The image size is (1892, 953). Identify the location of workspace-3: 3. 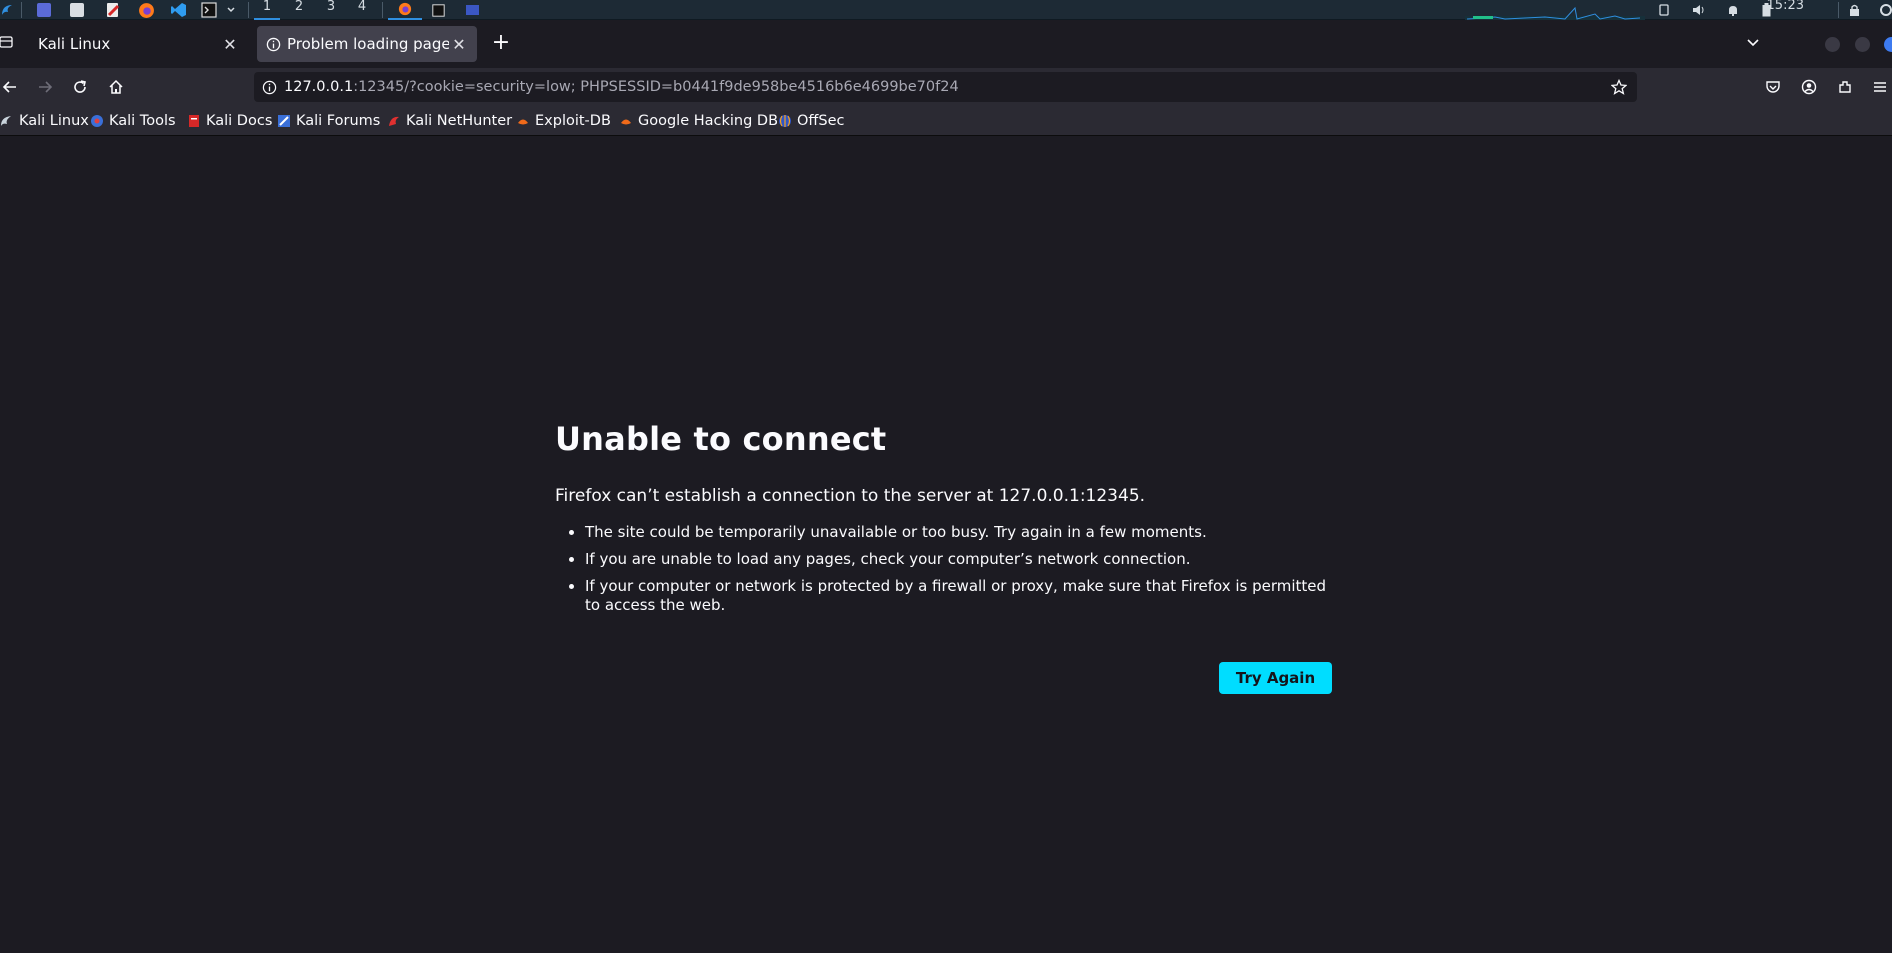
(331, 10).